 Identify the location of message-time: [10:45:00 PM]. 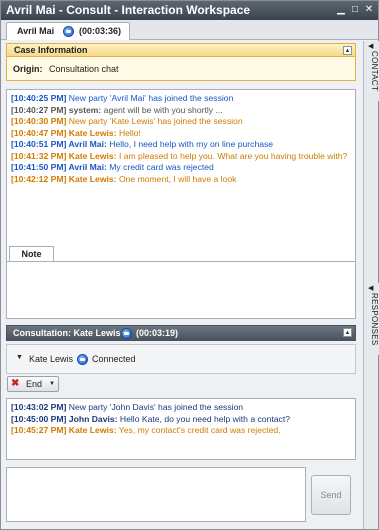
(39, 418).